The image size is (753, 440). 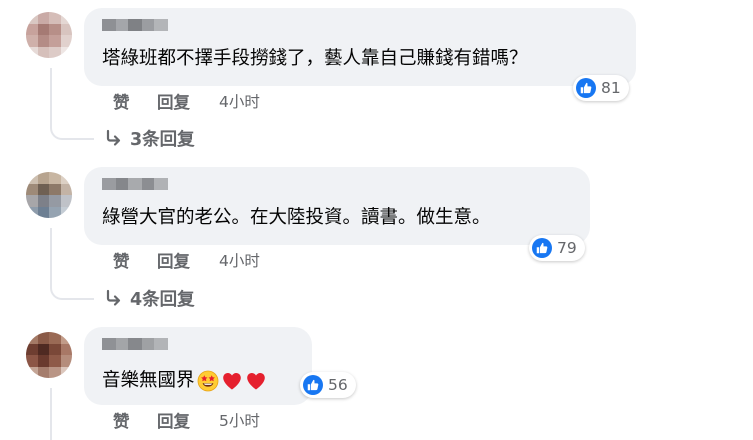 I want to click on emoji-group, so click(x=232, y=381).